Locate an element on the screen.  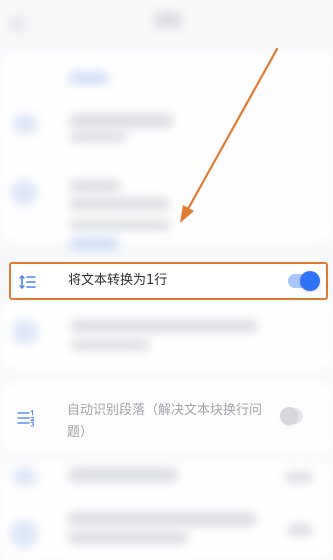
numbered-list-icon is located at coordinates (26, 418).